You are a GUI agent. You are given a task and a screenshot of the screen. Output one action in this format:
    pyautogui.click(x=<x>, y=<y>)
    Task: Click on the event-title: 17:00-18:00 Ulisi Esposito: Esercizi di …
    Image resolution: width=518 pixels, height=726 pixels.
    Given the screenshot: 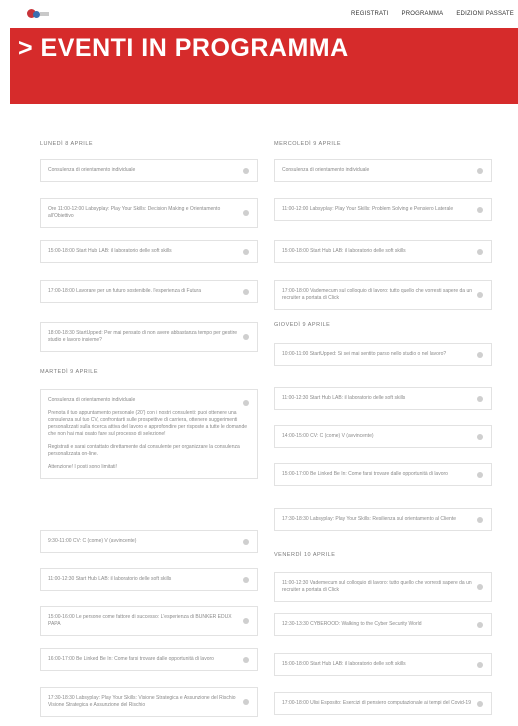 What is the action you would take?
    pyautogui.click(x=376, y=703)
    